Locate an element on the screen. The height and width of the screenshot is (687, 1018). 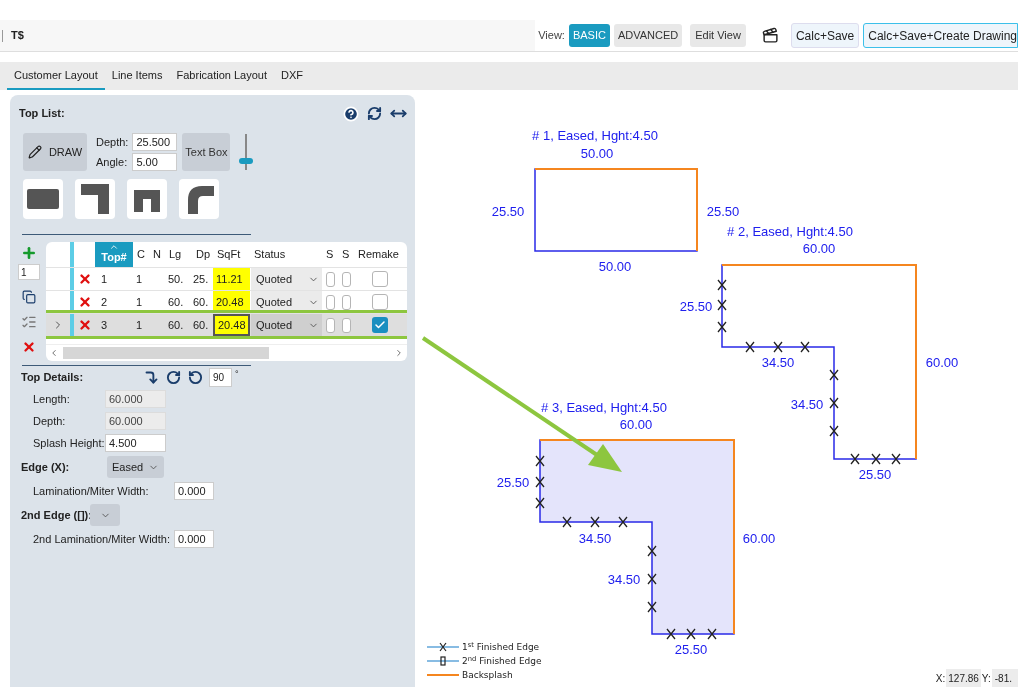
tab: DXF is located at coordinates (292, 76).